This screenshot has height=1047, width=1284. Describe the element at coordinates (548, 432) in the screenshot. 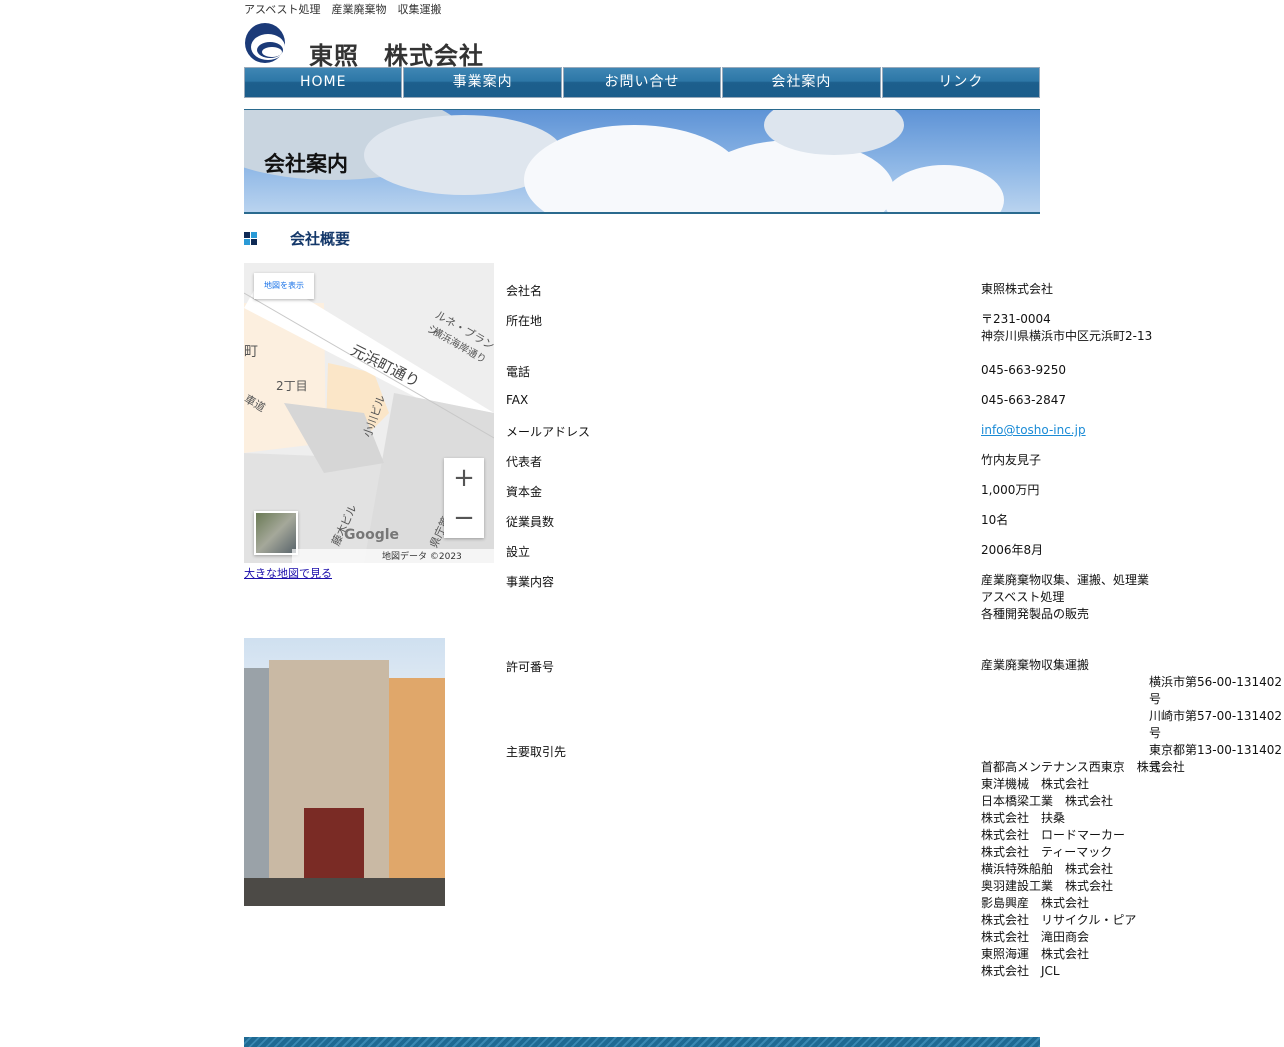

I see `label-email: メールアドレス` at that location.